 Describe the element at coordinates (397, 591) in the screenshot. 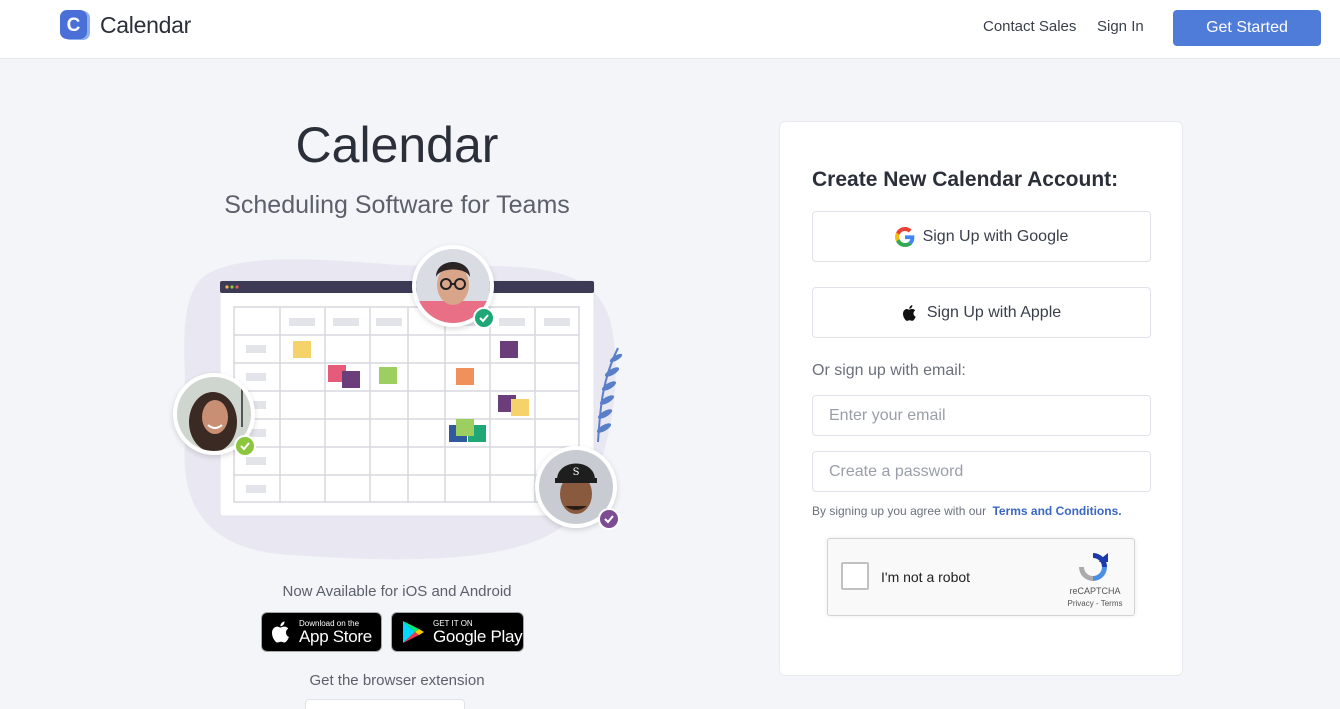

I see `availability-text: Now Available for iOS and Android` at that location.